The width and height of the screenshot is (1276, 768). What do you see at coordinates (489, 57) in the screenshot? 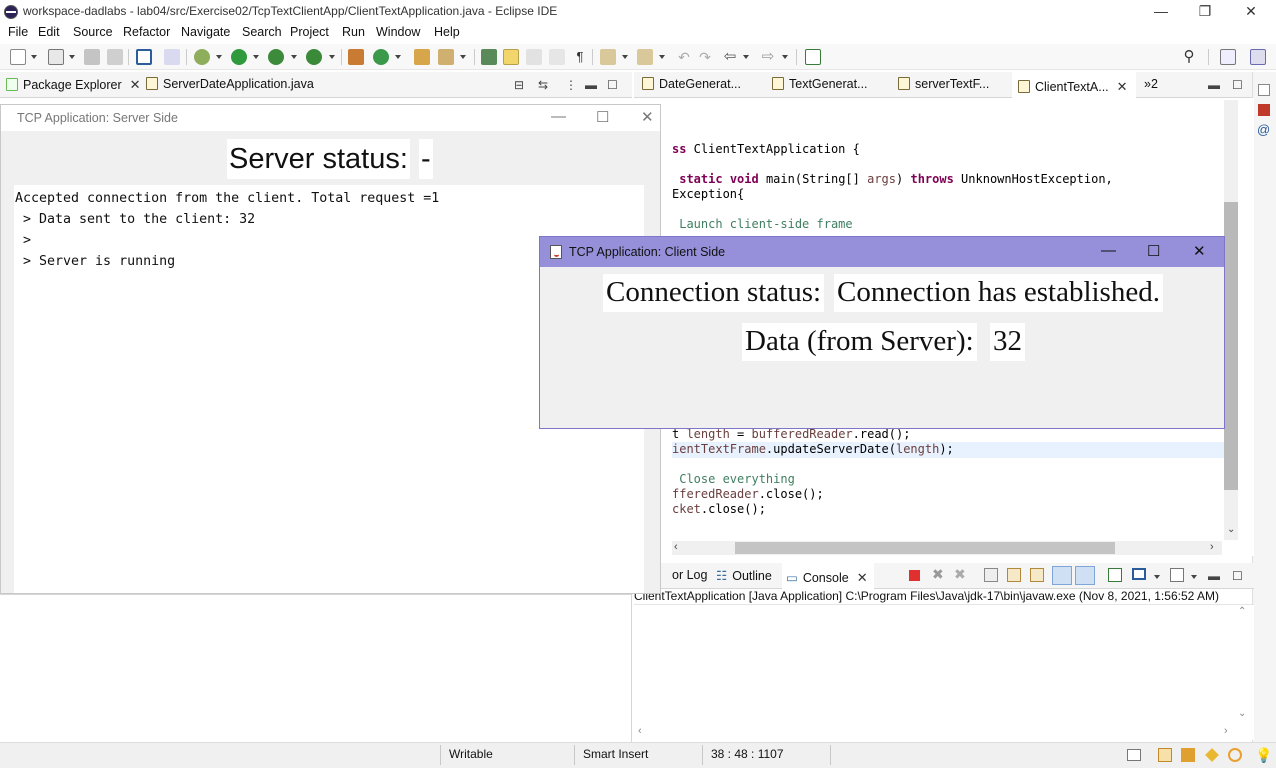
I see `toggle-breadcrumb-icon` at bounding box center [489, 57].